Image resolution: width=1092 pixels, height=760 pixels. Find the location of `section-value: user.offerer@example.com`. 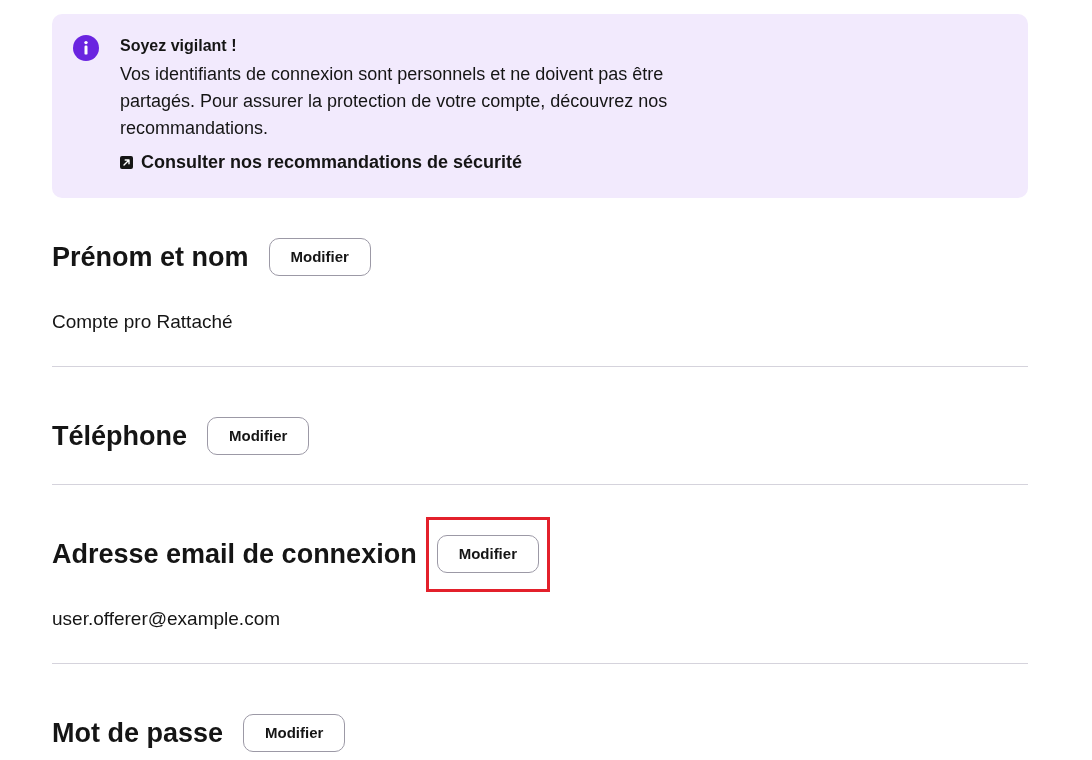

section-value: user.offerer@example.com is located at coordinates (166, 619).